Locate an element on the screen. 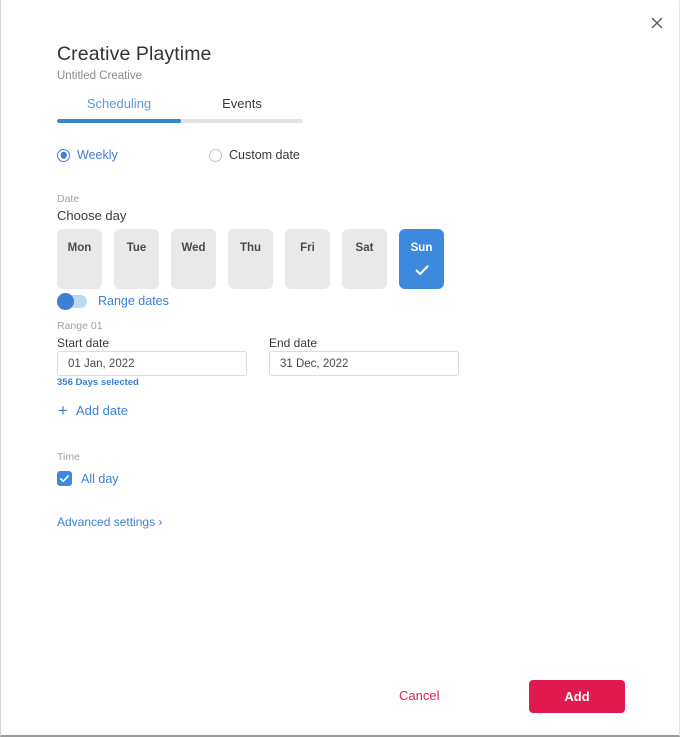 This screenshot has height=737, width=680. start-date-input is located at coordinates (152, 363).